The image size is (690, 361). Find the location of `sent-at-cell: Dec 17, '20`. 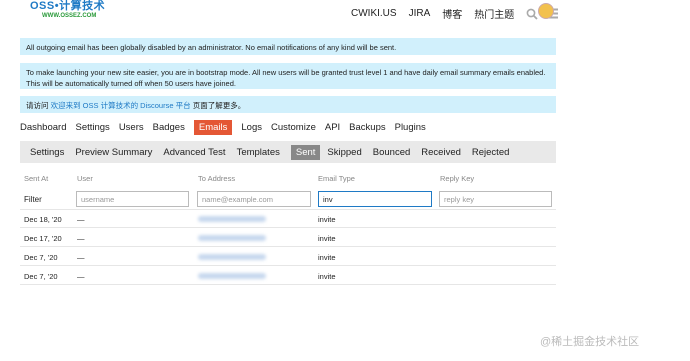

sent-at-cell: Dec 17, '20 is located at coordinates (43, 238).